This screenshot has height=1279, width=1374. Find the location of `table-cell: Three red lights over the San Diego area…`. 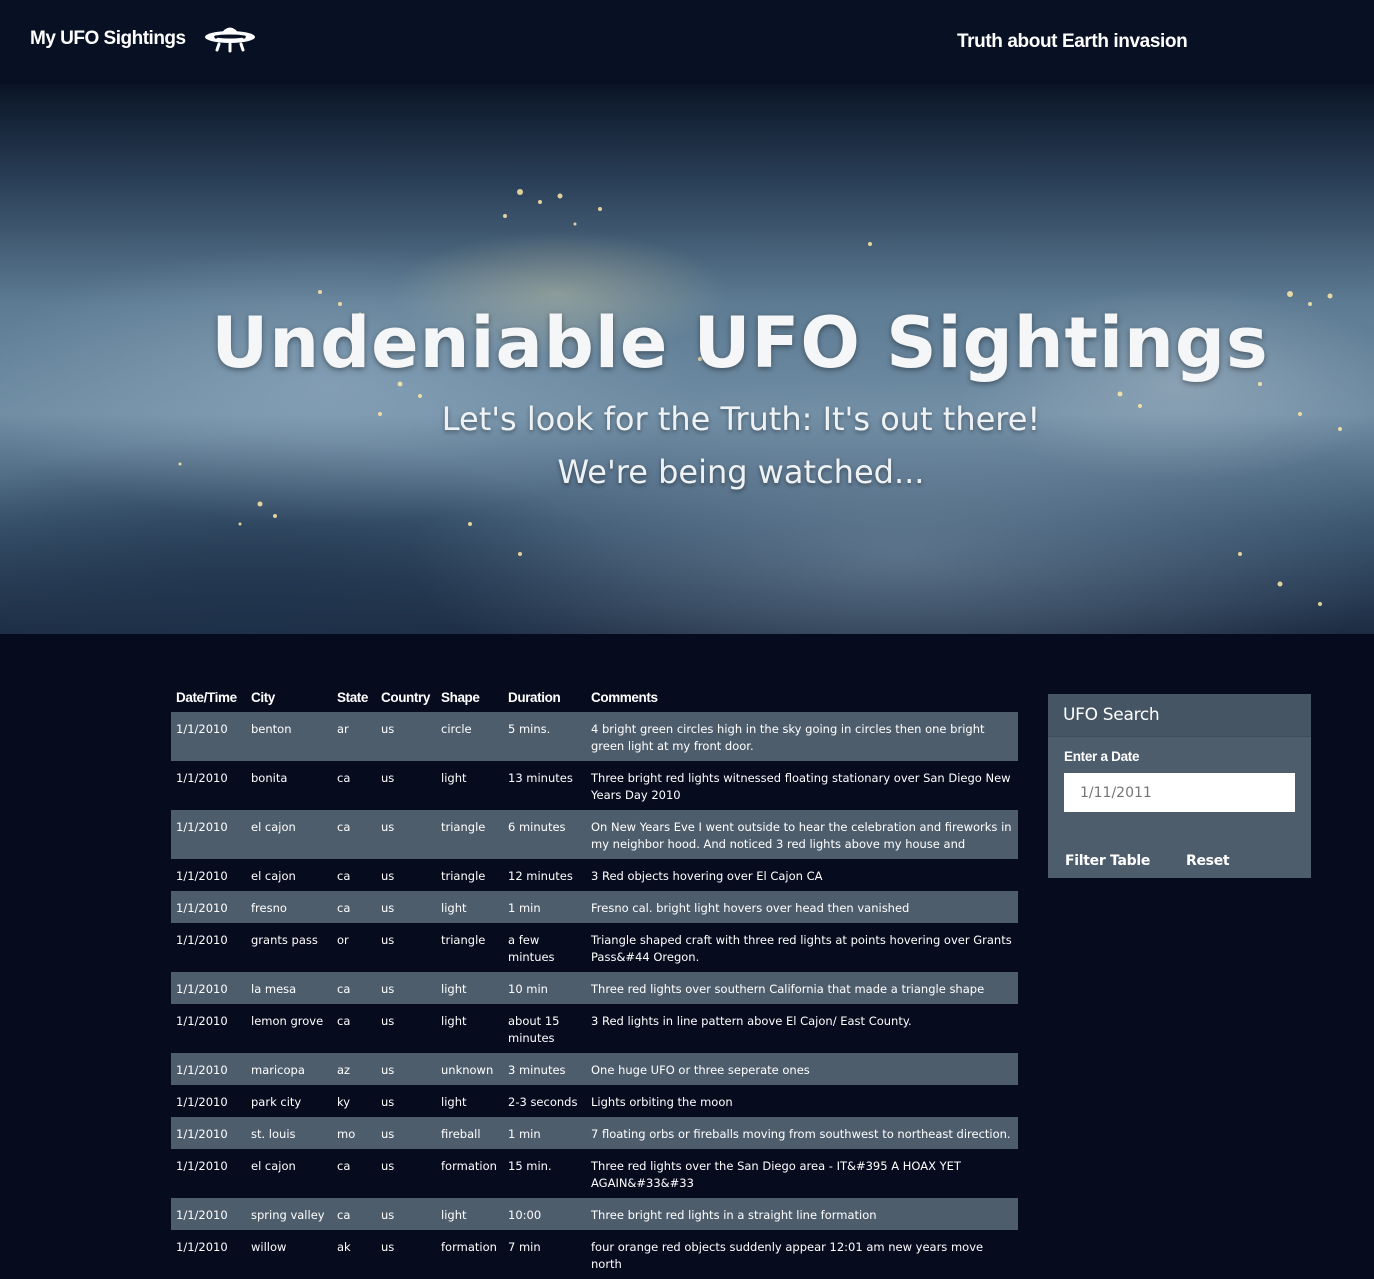

table-cell: Three red lights over the San Diego area… is located at coordinates (802, 1173).